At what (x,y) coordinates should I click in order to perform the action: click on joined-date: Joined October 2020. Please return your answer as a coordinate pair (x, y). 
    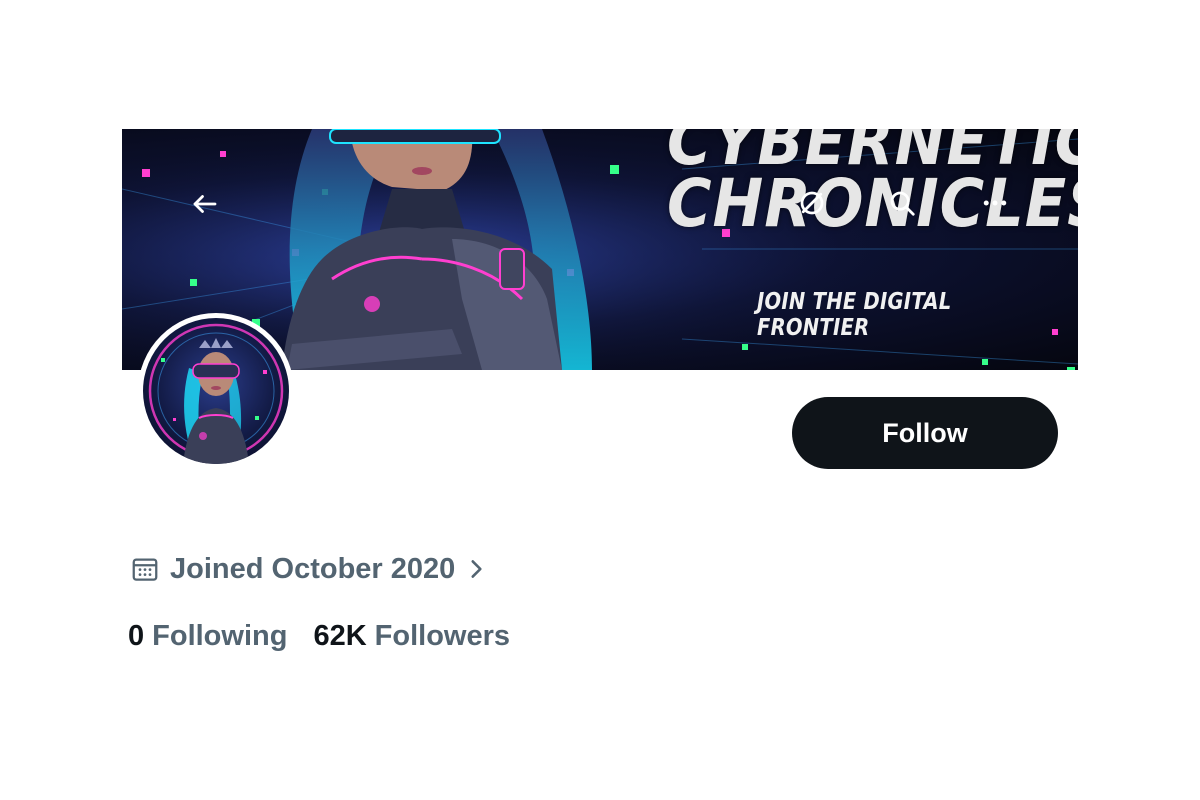
    Looking at the image, I should click on (308, 569).